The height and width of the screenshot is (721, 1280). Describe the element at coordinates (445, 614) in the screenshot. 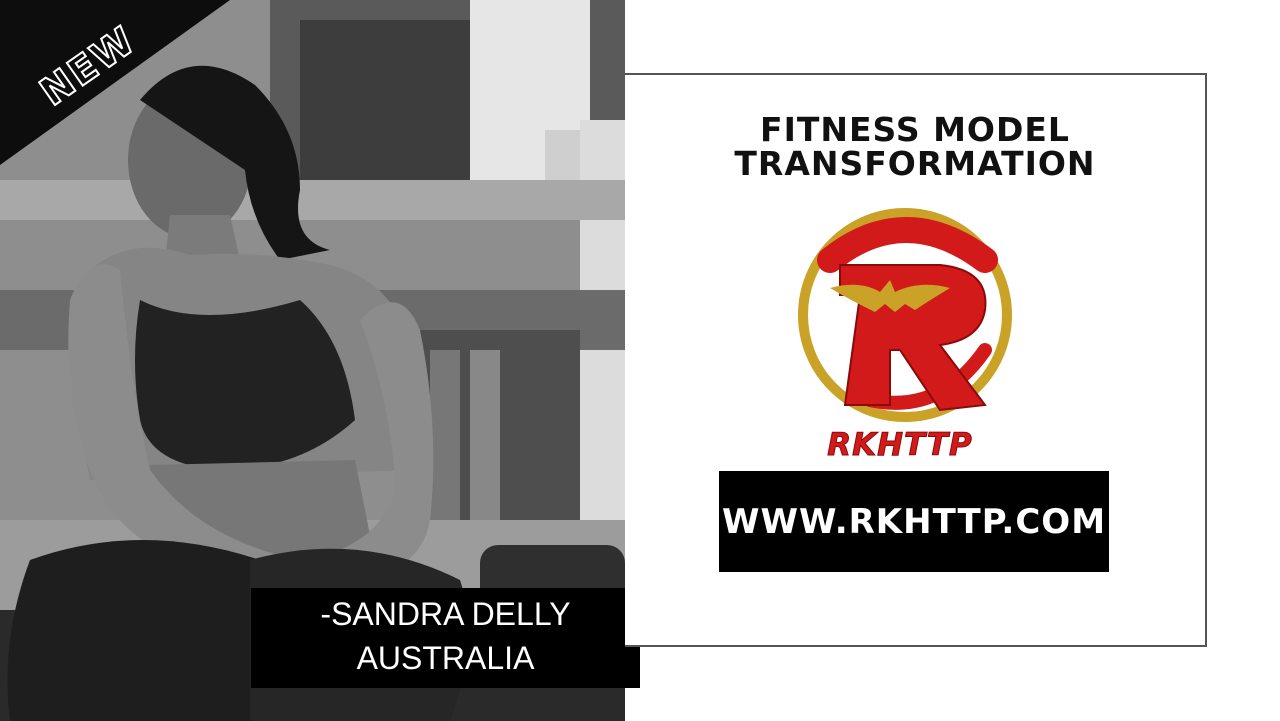

I see `caption-name: -SANDRA DELLY` at that location.